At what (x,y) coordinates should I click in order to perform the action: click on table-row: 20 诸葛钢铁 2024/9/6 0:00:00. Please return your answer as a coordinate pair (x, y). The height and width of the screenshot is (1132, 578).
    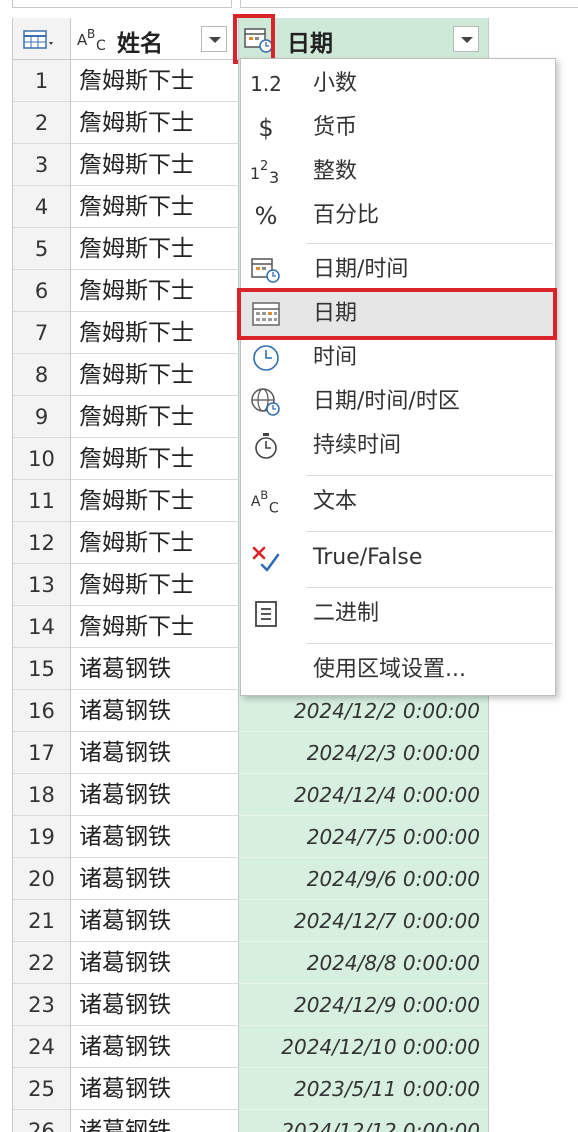
    Looking at the image, I should click on (251, 879).